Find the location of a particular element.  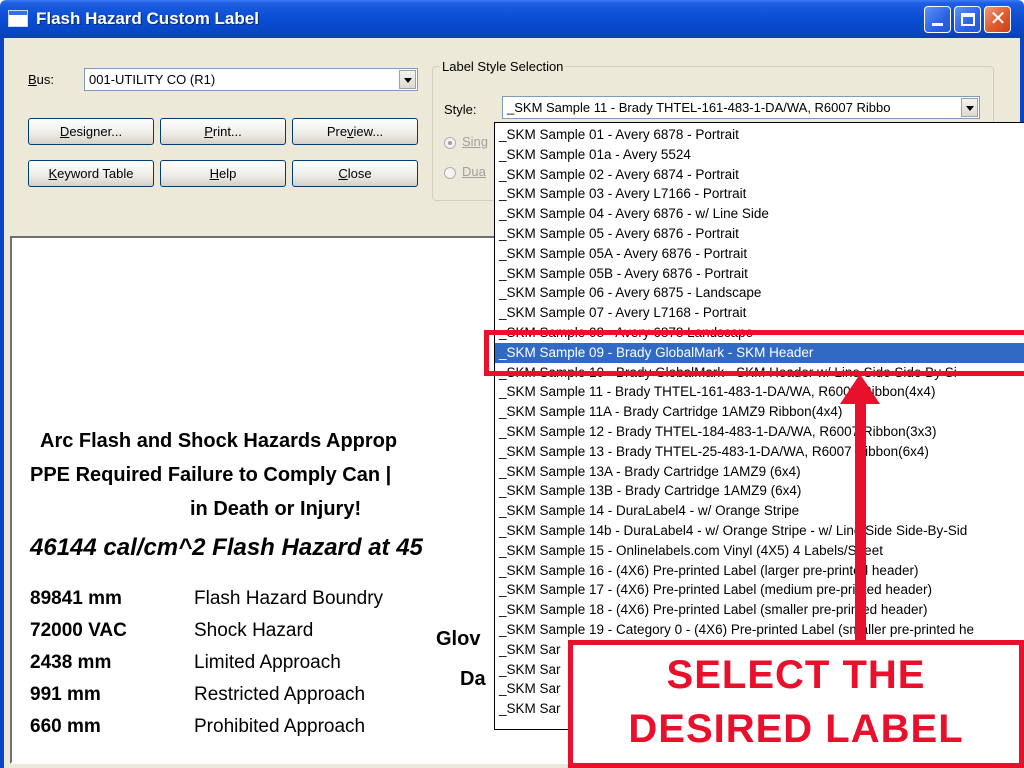

preview-heading-3: in Death or Injury! is located at coordinates (276, 509).